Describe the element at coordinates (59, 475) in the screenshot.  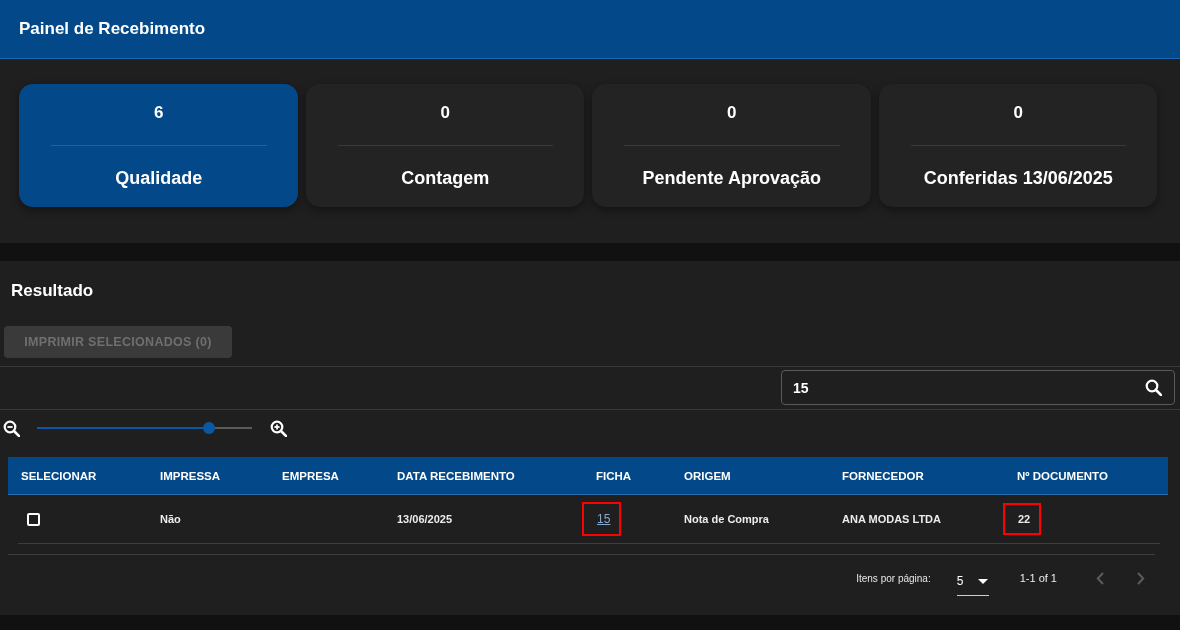
I see `column-header: SELECIONAR` at that location.